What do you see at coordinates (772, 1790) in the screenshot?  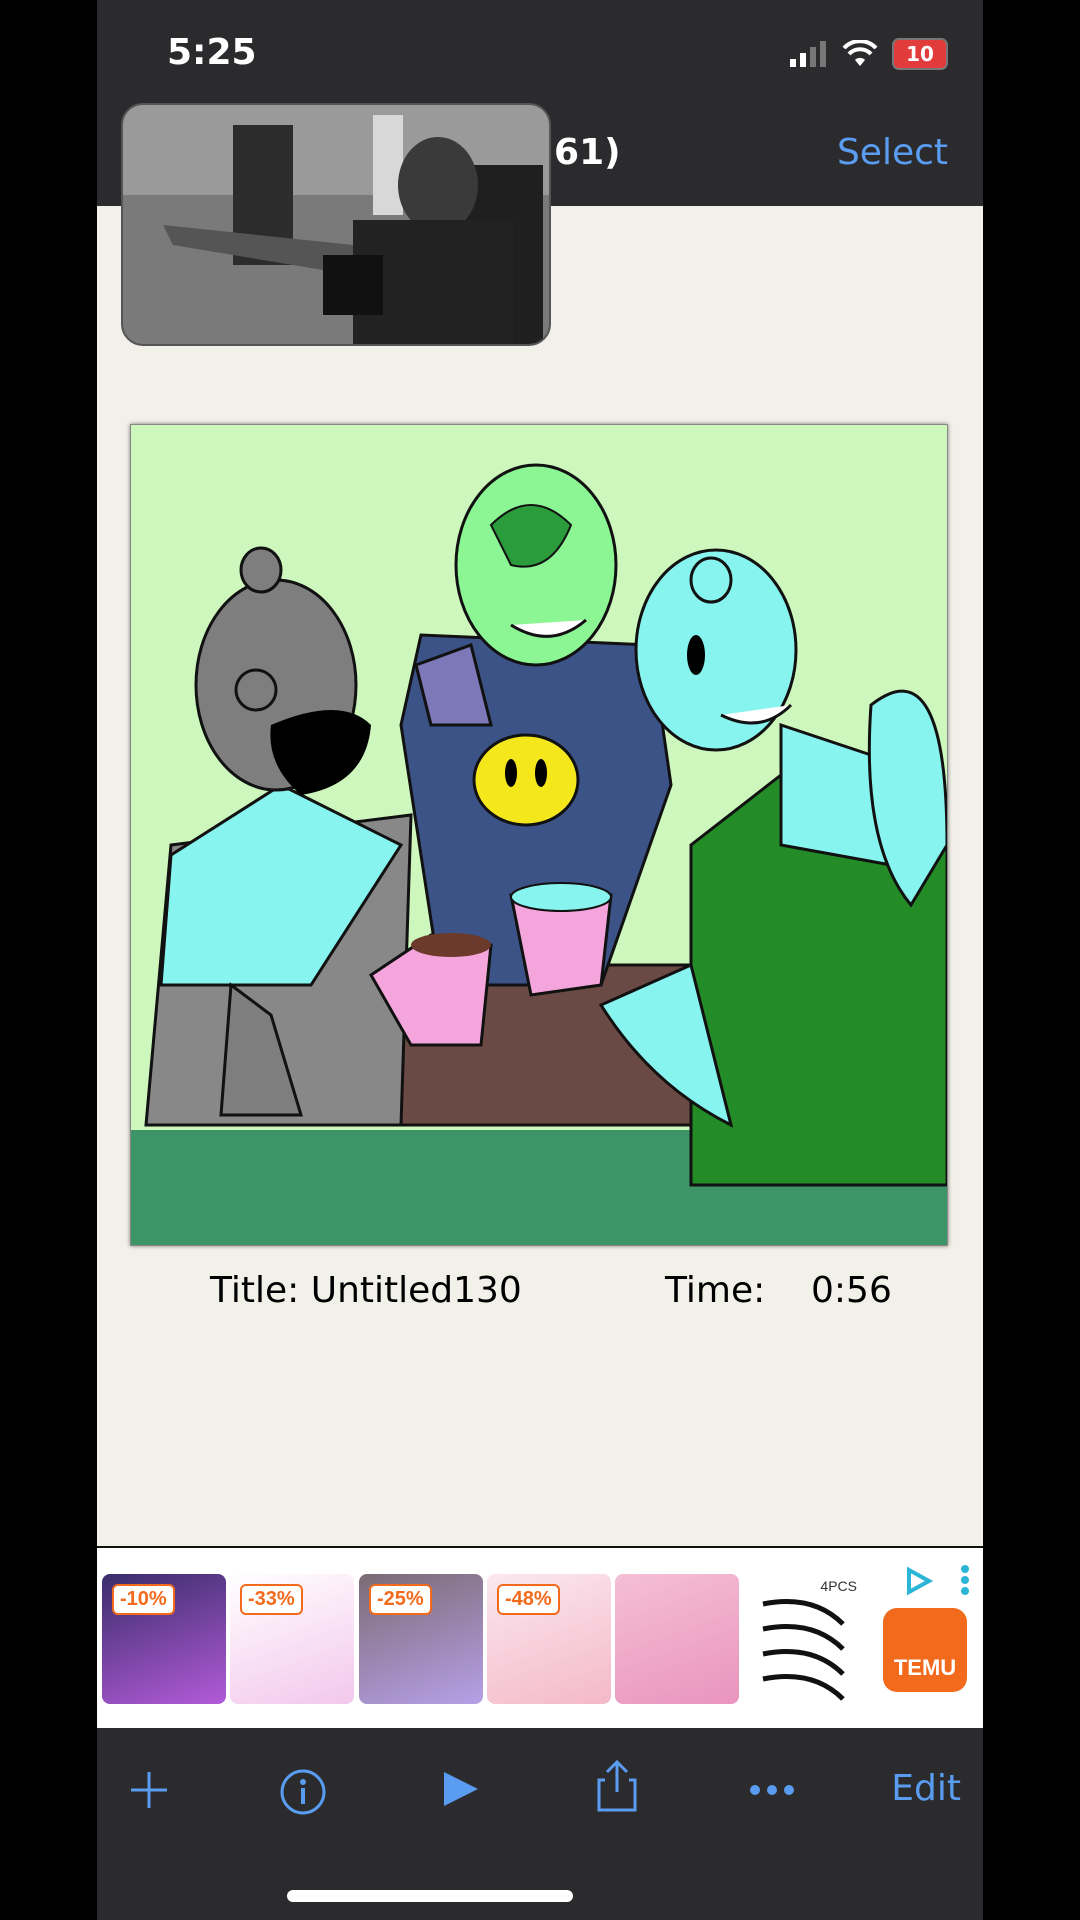 I see `more-icon` at bounding box center [772, 1790].